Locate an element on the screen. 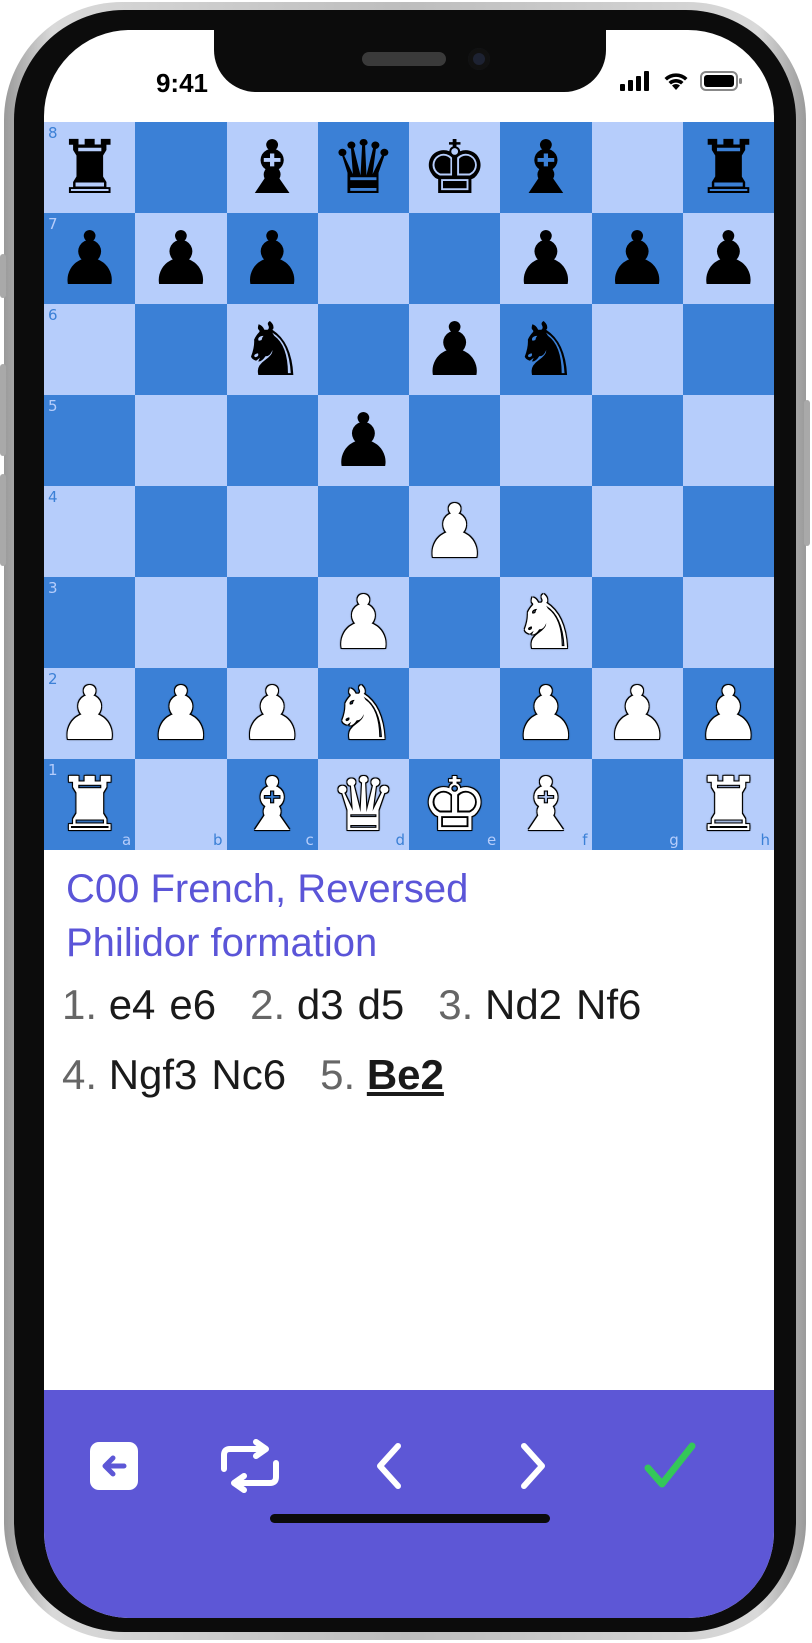 This screenshot has width=812, height=1643. square-b7: ♟ is located at coordinates (181, 258).